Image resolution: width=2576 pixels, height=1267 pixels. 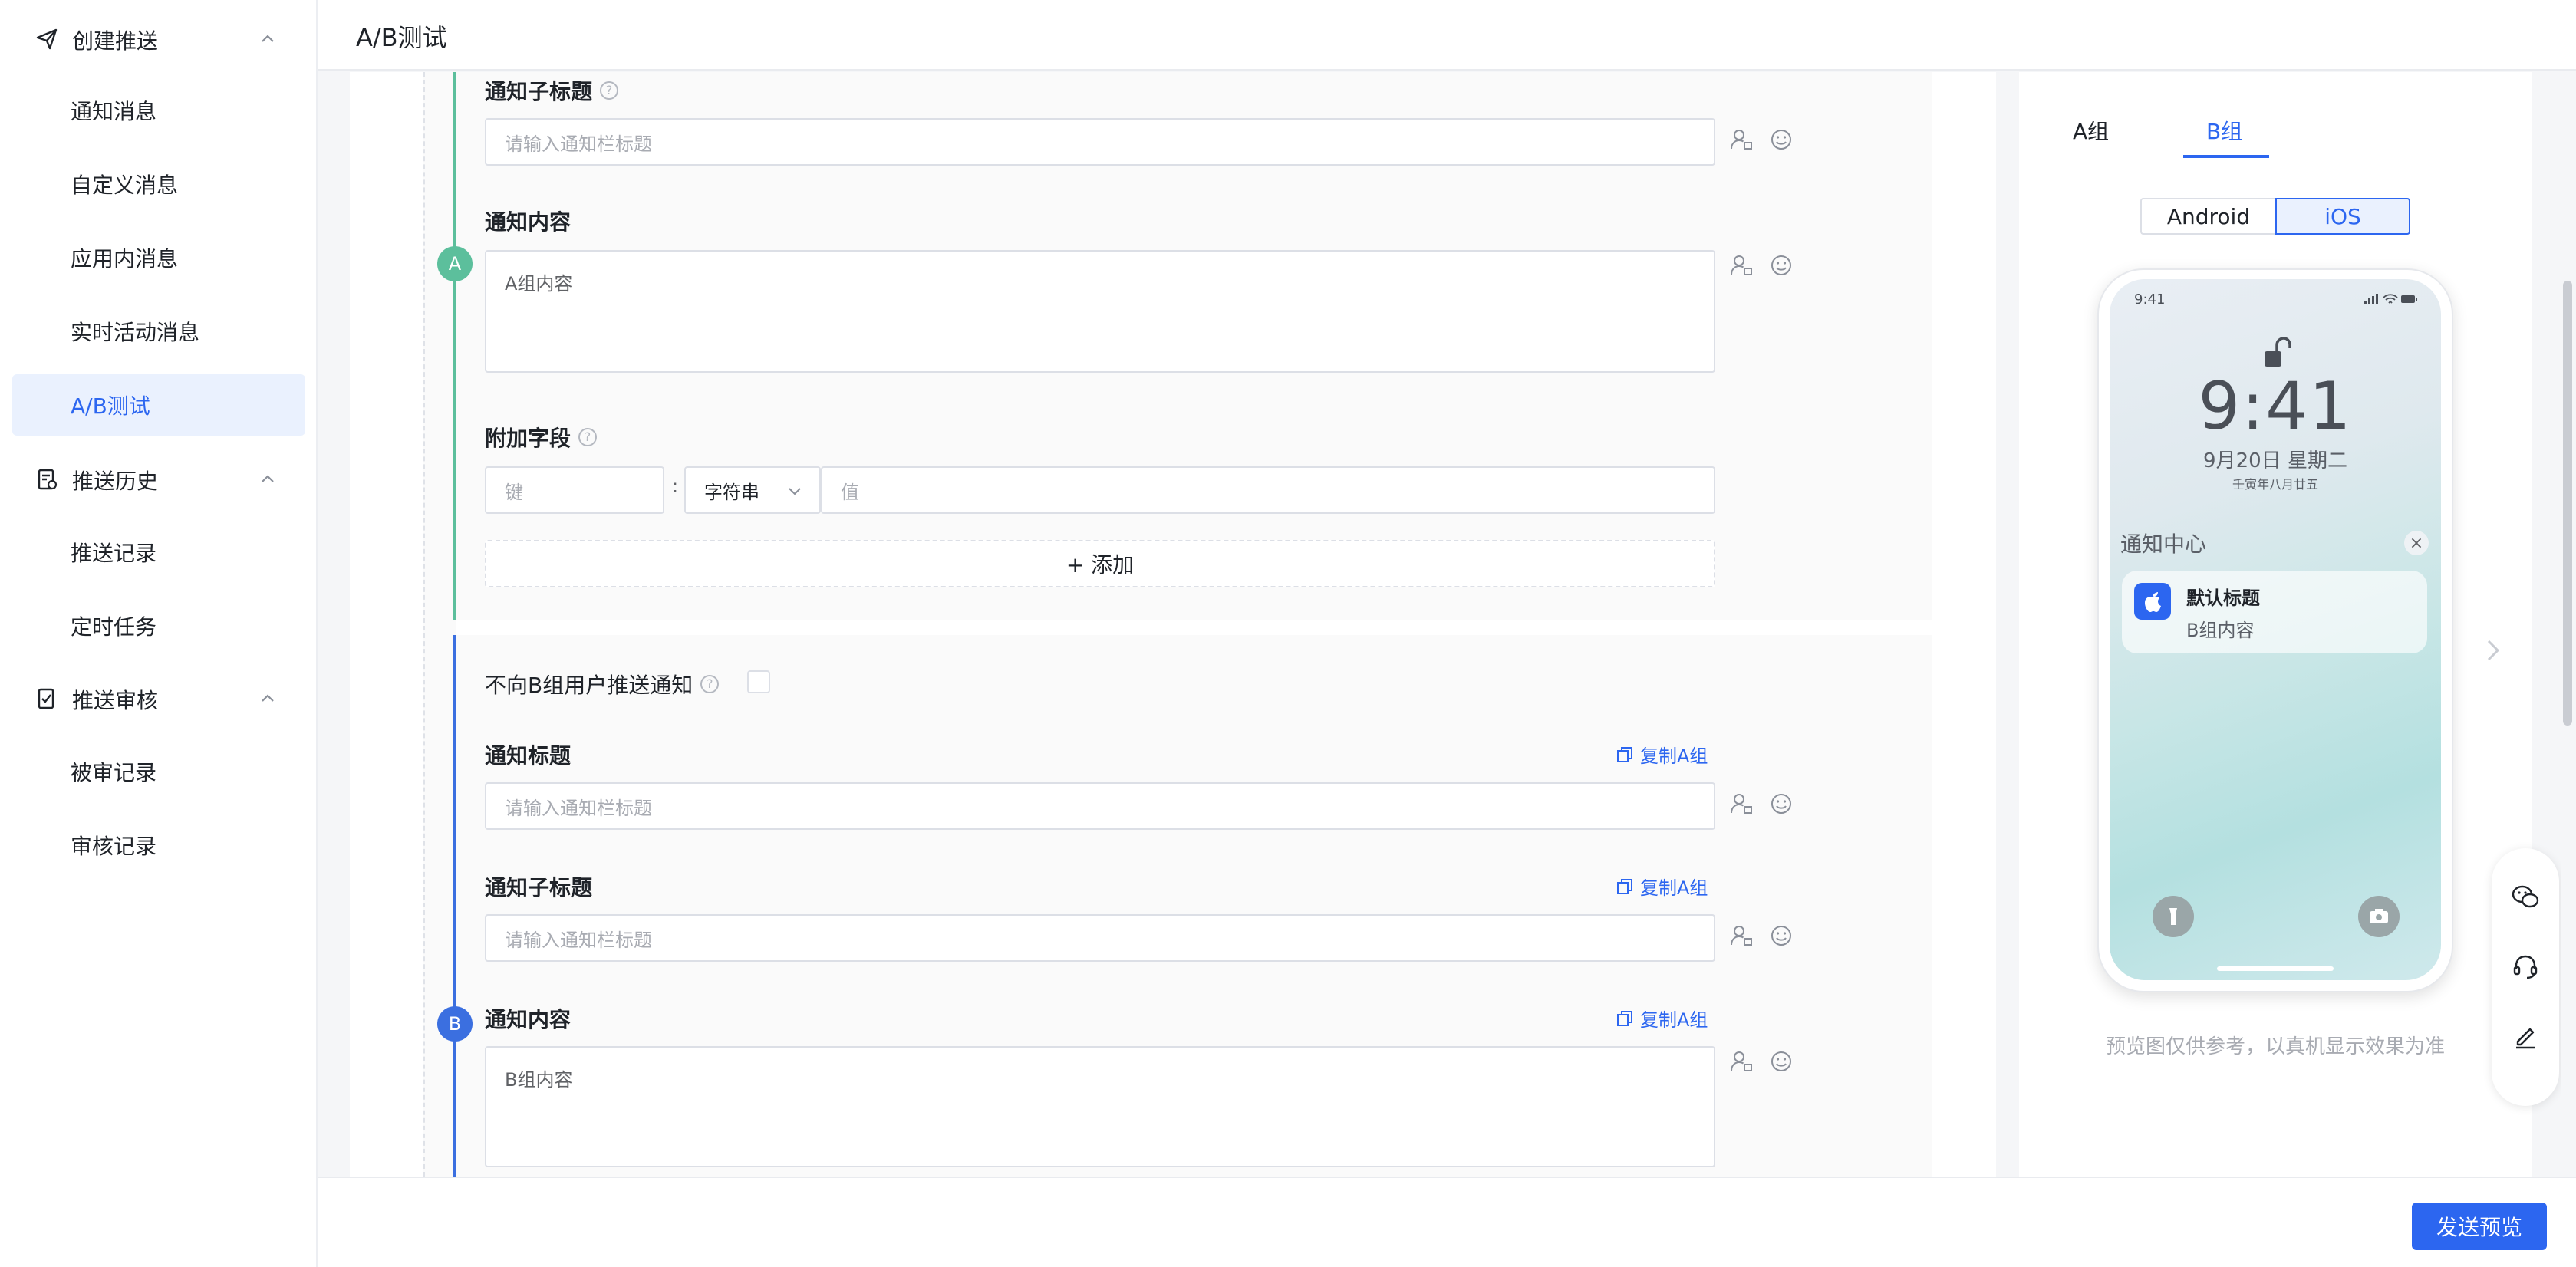 What do you see at coordinates (2173, 916) in the screenshot?
I see `flashlight-icon` at bounding box center [2173, 916].